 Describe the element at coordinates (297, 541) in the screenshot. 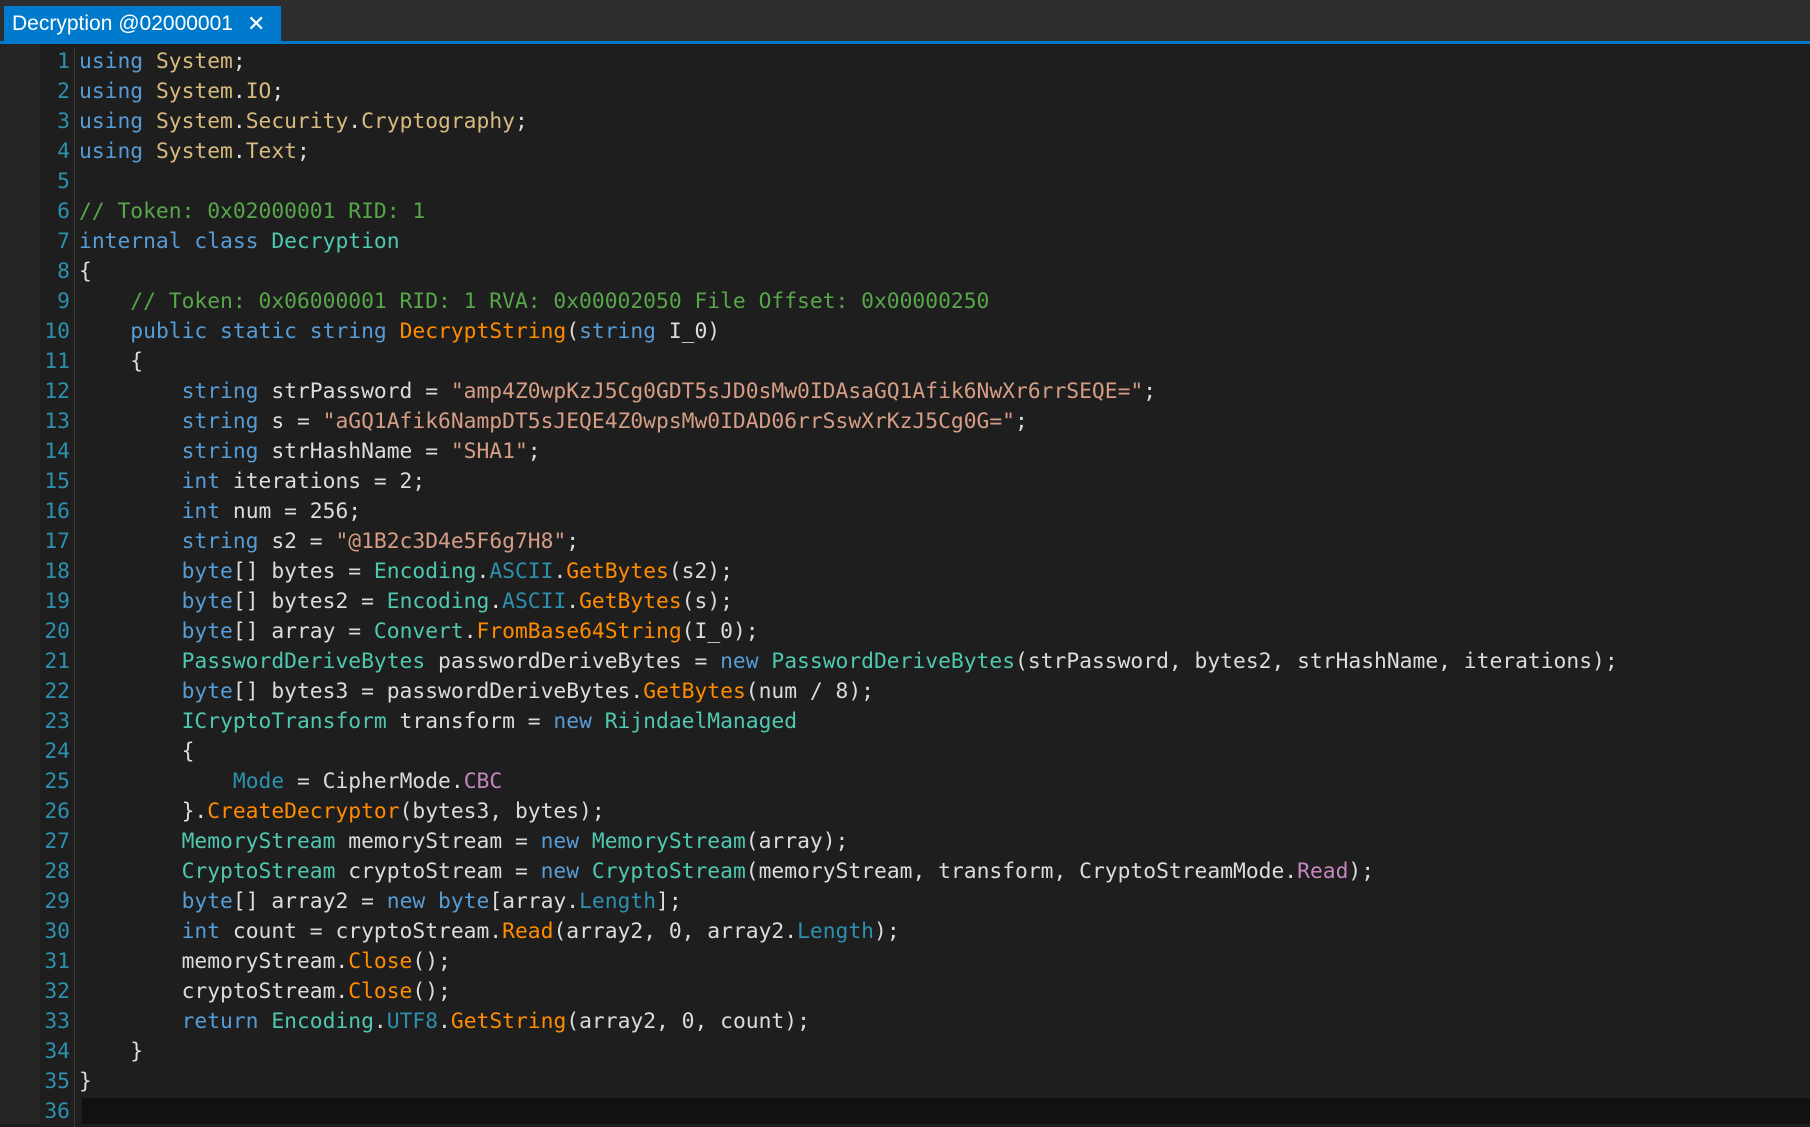

I see `code-token: s2 =` at that location.